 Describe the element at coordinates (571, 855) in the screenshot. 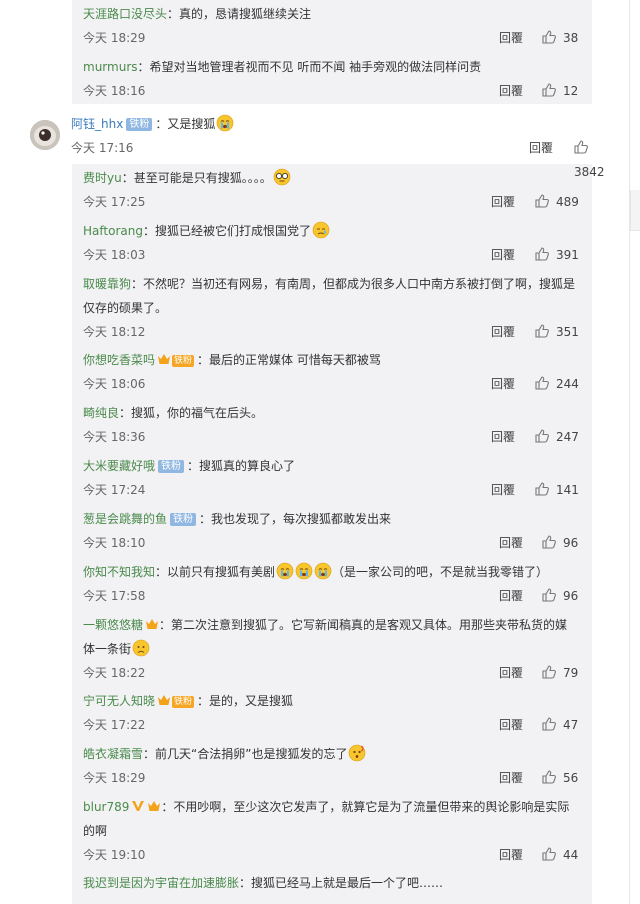

I see `like-count: 44` at that location.